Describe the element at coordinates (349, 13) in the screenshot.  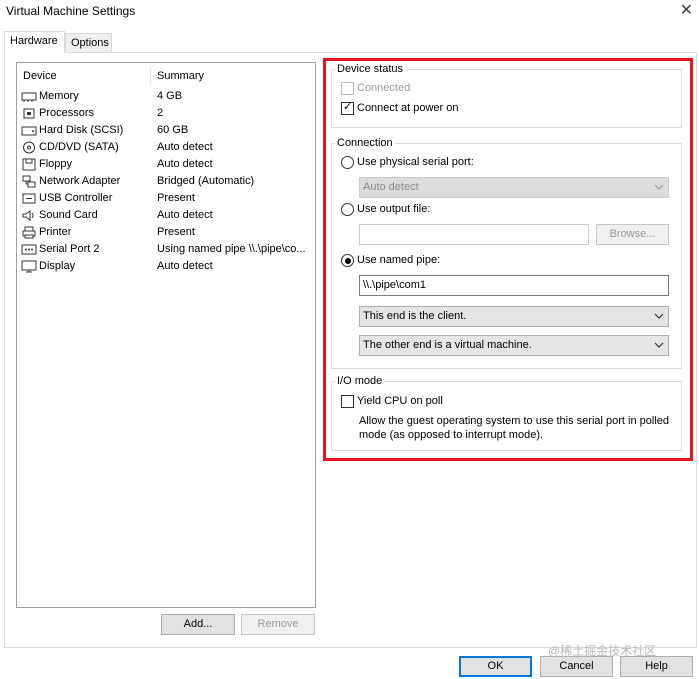
I see `title-bar: Virtual Machine Settings ✕` at that location.